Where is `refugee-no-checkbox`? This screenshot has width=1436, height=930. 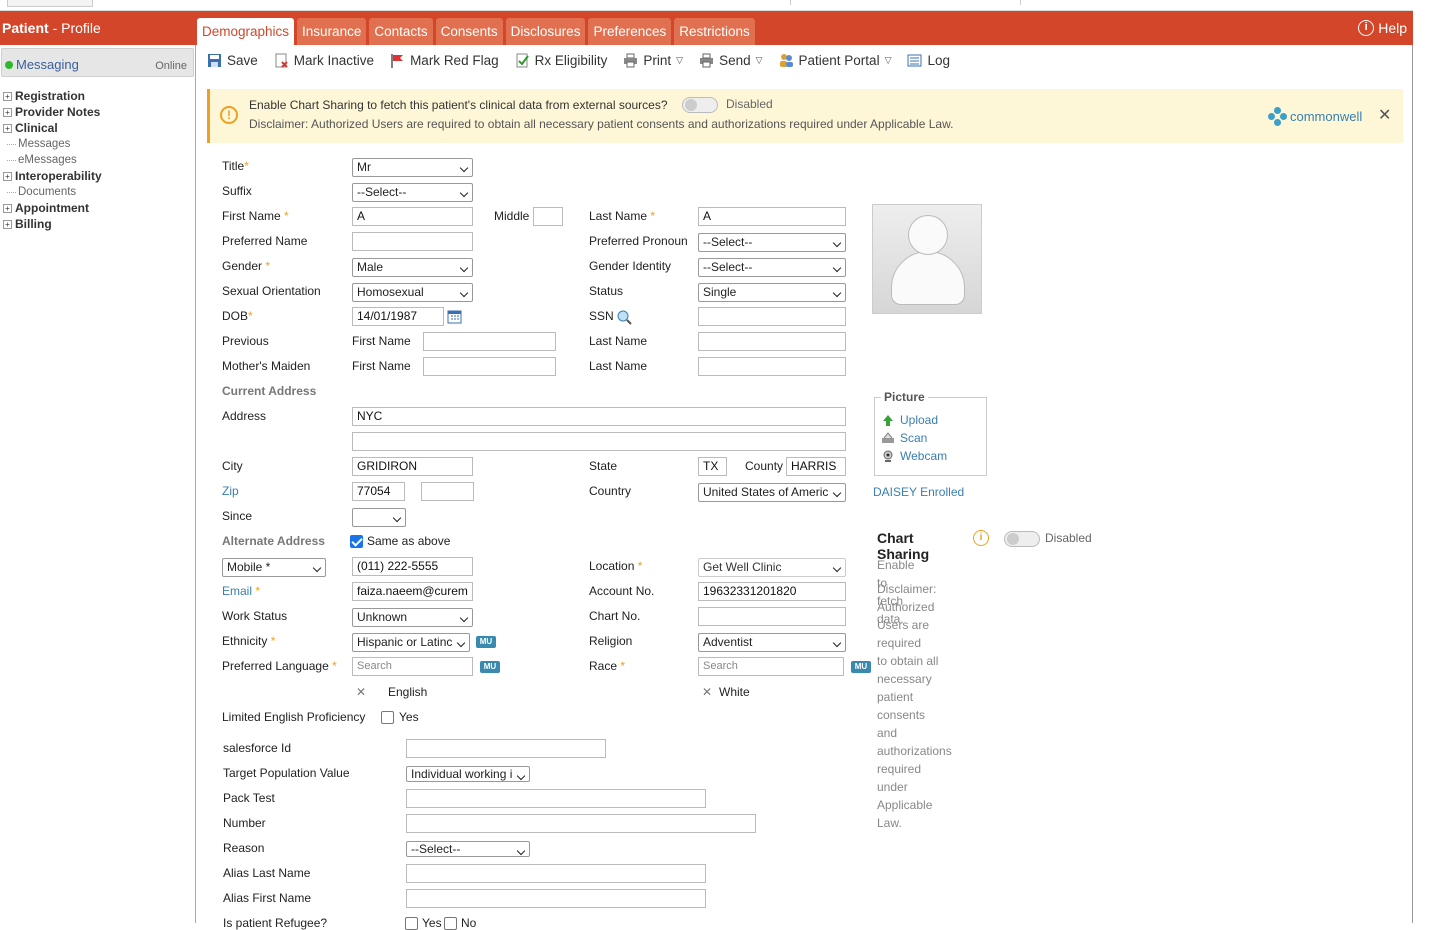 refugee-no-checkbox is located at coordinates (450, 923).